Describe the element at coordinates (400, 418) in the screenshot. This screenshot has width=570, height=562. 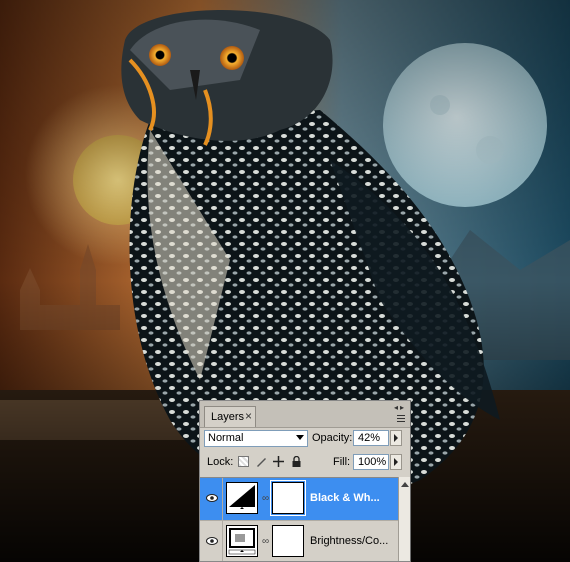
I see `panel-menu-icon` at that location.